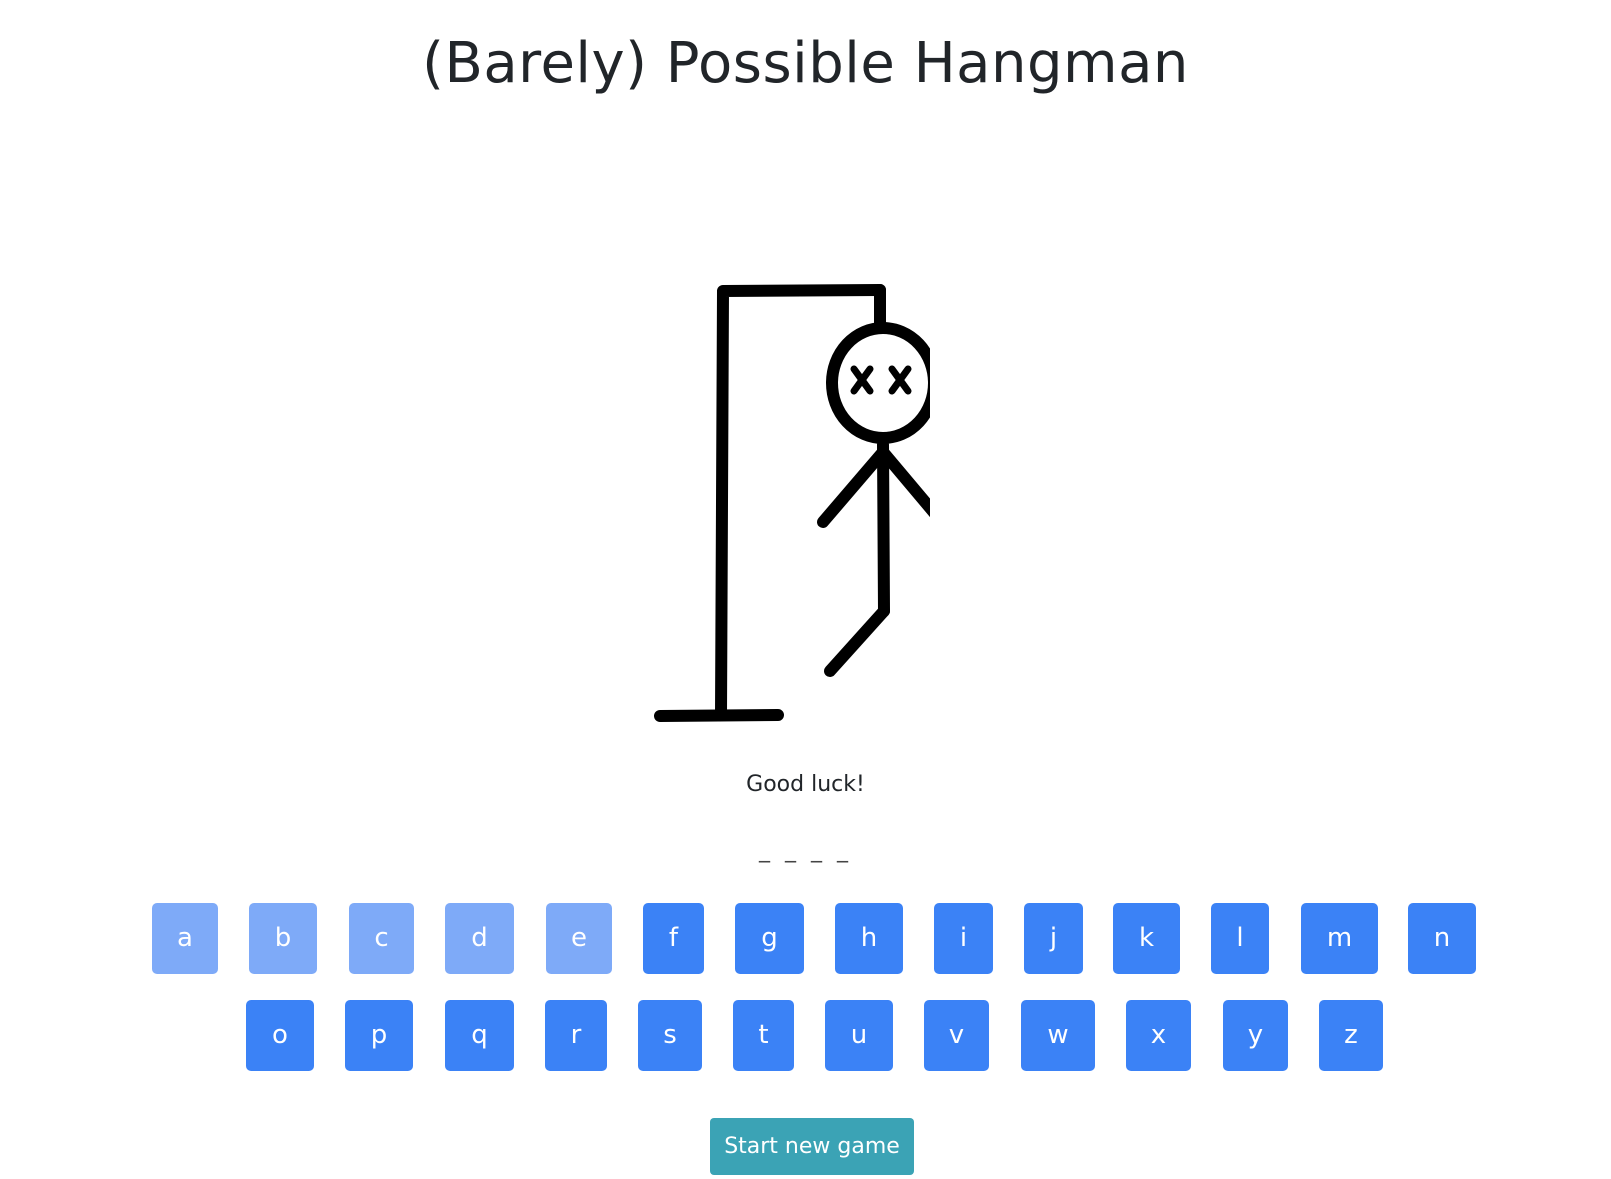 The width and height of the screenshot is (1611, 1179). What do you see at coordinates (1053, 938) in the screenshot?
I see `key-j: j` at bounding box center [1053, 938].